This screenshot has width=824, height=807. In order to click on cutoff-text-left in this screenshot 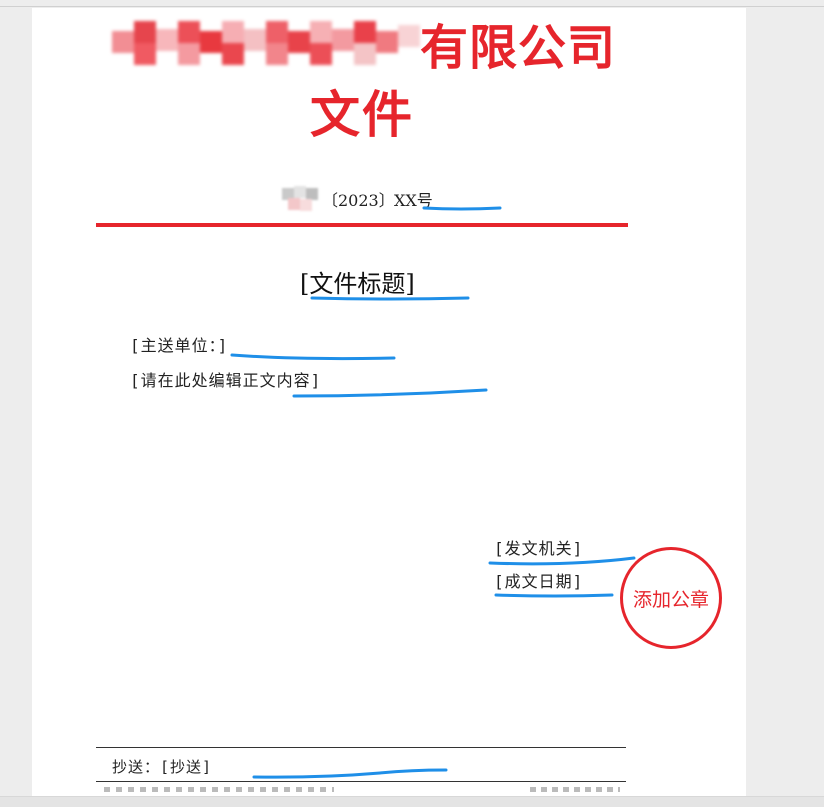, I will do `click(219, 789)`.